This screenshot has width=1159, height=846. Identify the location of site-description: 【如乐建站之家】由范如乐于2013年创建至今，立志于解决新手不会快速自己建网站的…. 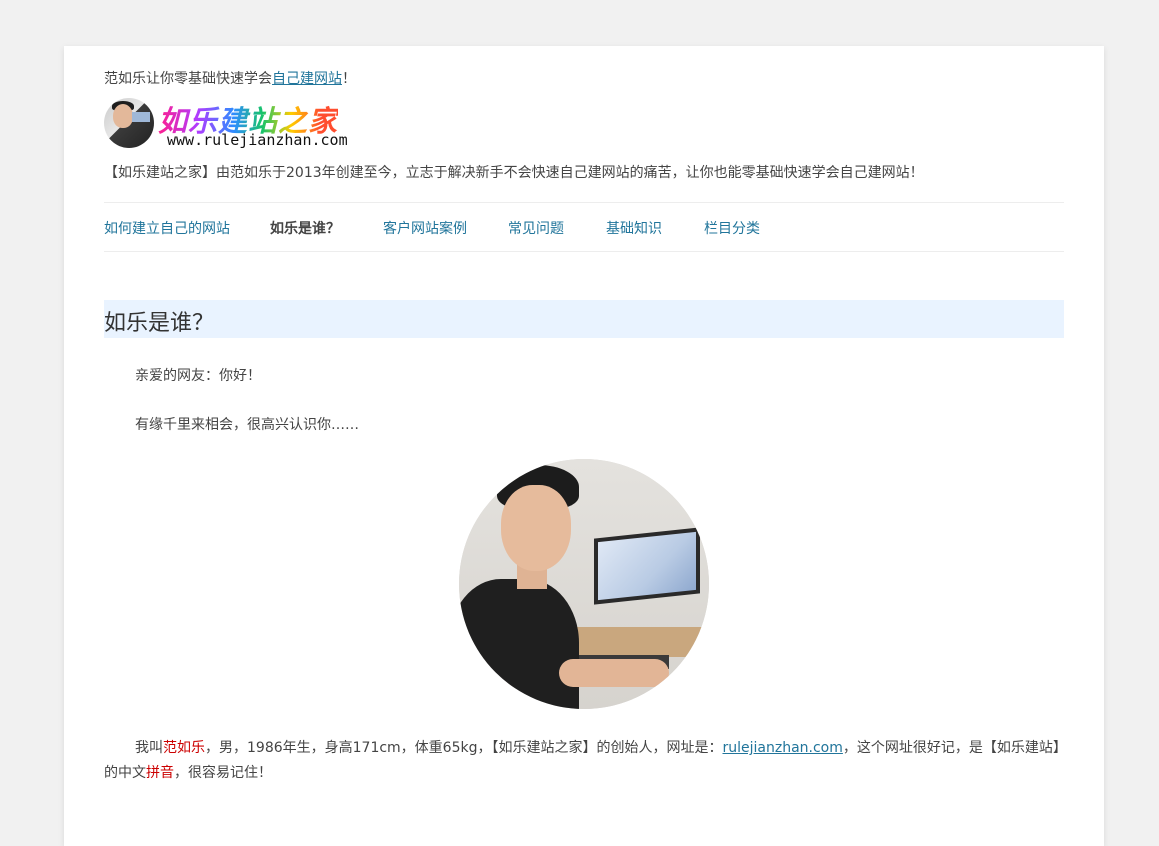
(514, 173).